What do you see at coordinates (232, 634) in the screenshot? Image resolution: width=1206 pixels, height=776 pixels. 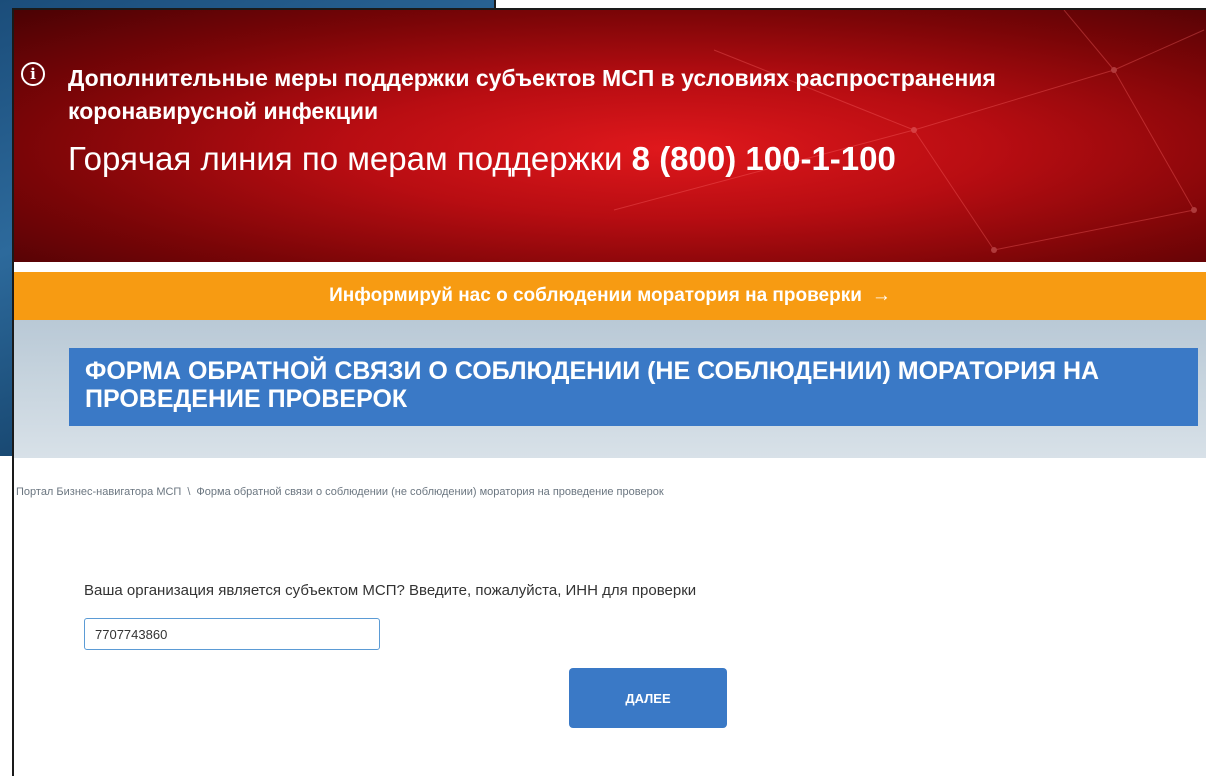 I see `inn-input` at bounding box center [232, 634].